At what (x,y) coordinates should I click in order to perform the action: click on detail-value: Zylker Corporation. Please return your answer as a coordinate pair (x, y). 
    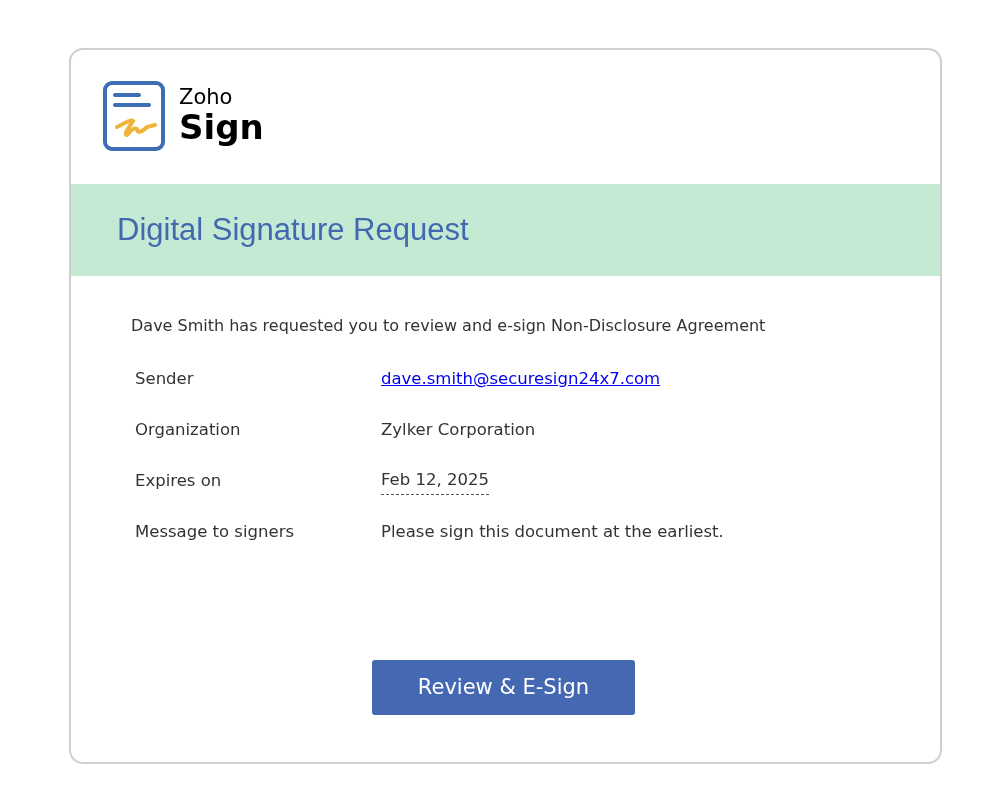
    Looking at the image, I should click on (458, 430).